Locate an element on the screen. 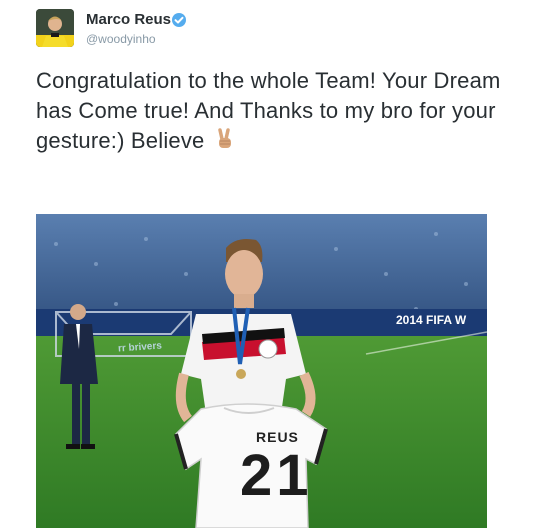  avatar is located at coordinates (55, 28).